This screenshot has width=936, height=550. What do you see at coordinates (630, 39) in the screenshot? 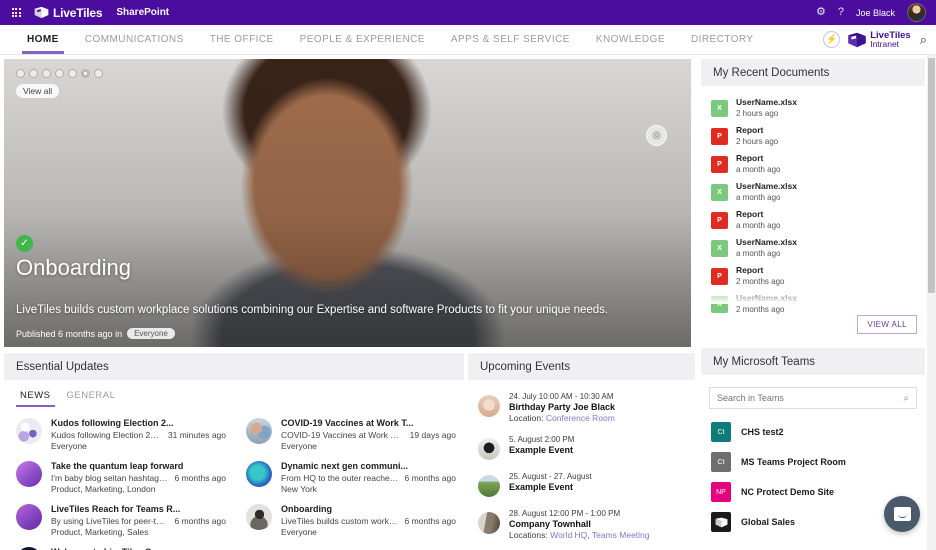
I see `nav-item-knowledge: KNOWLEDGE` at bounding box center [630, 39].